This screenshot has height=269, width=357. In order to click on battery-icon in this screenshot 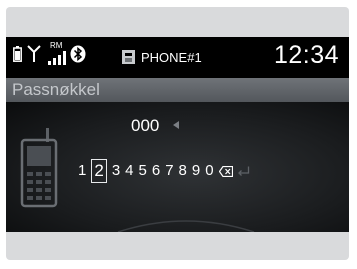, I will do `click(17, 54)`.